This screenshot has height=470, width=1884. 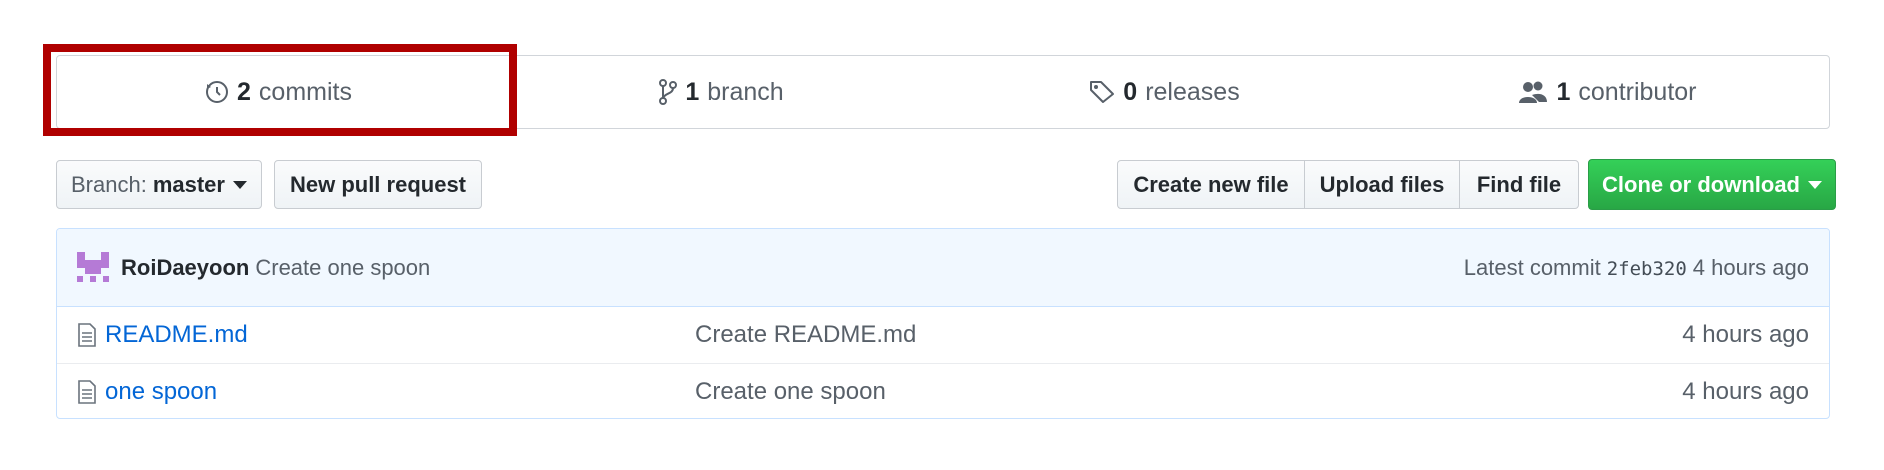 I want to click on file-name-link: README.md, so click(x=400, y=335).